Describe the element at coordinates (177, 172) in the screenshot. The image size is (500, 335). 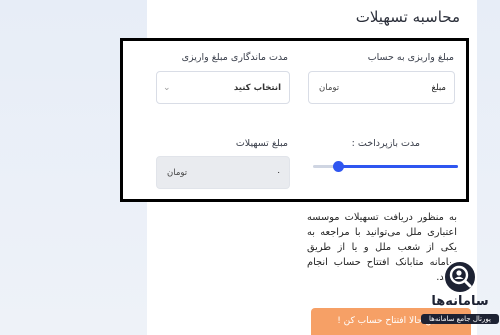
I see `loan-amount-unit: تومان` at that location.